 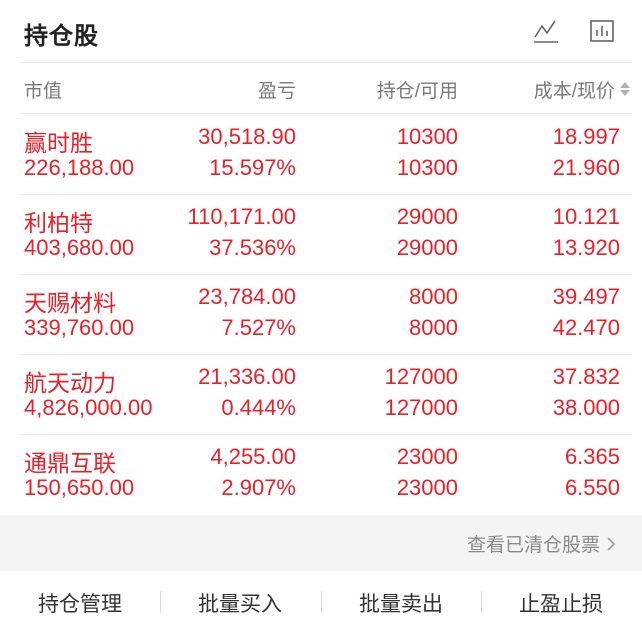 What do you see at coordinates (247, 376) in the screenshot?
I see `profit-amount: 21,336.00` at bounding box center [247, 376].